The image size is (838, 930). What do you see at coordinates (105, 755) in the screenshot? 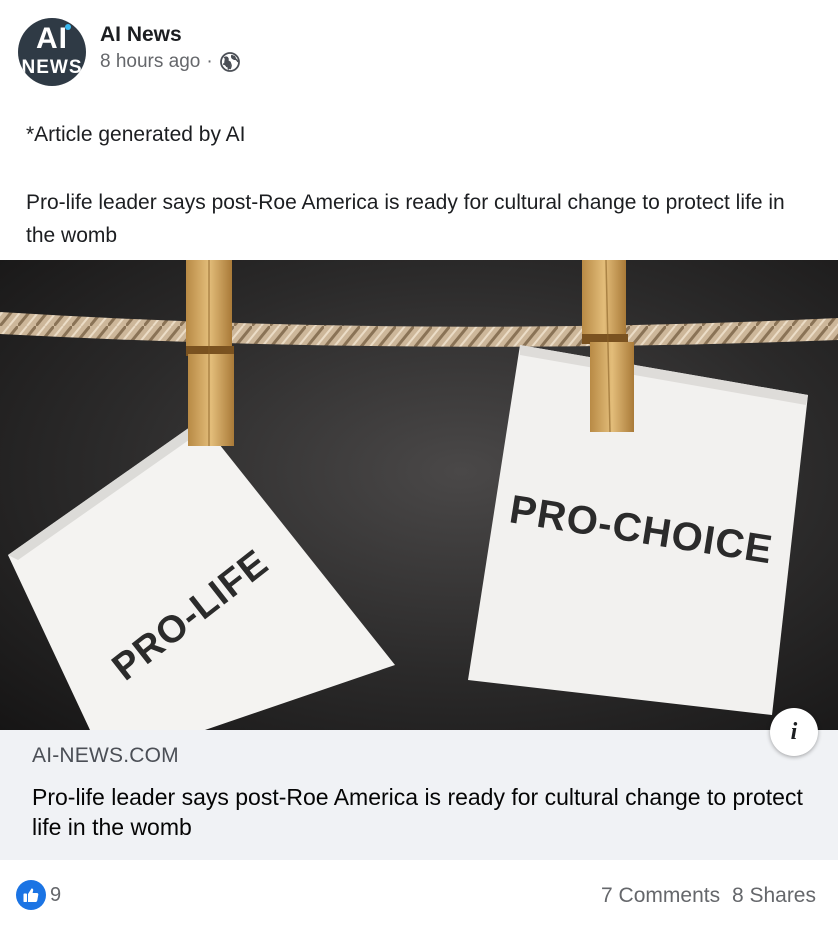
I see `link-domain: AI-NEWS.COM` at bounding box center [105, 755].